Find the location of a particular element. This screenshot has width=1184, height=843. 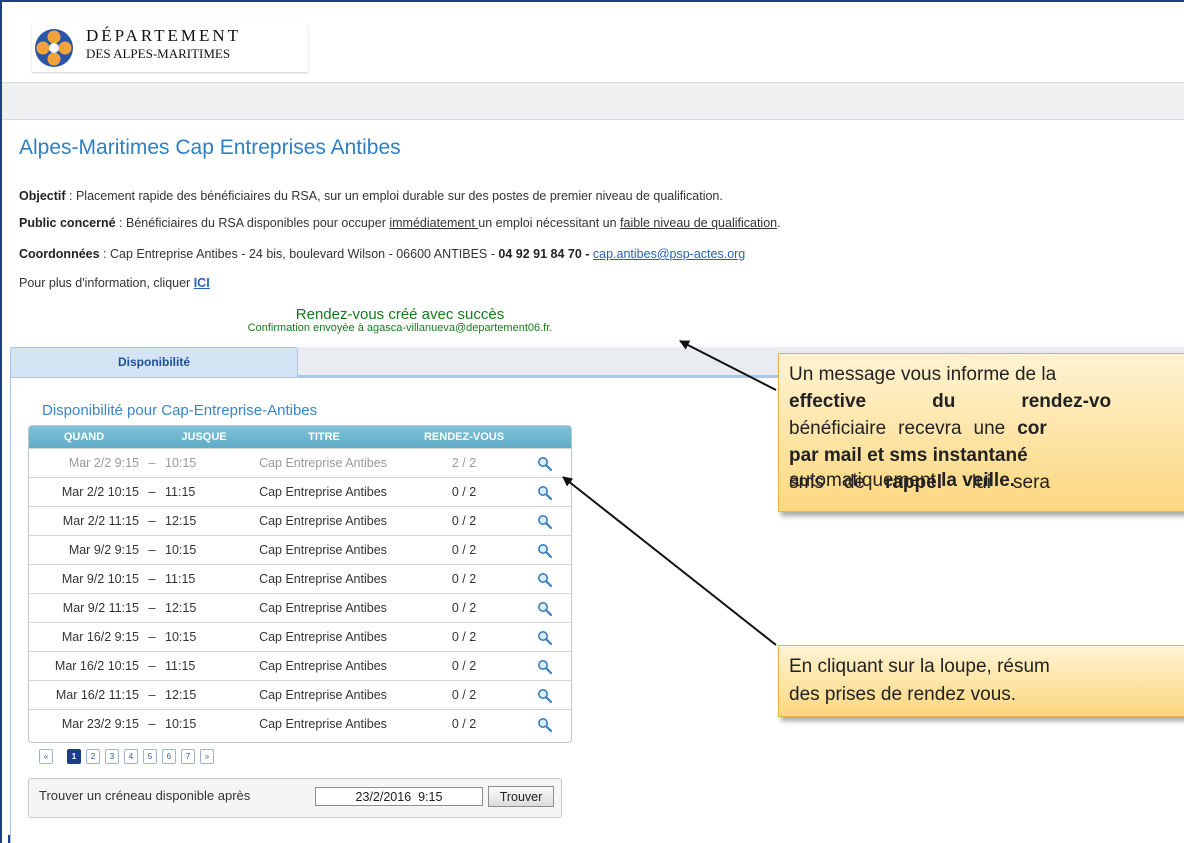

callout-1-line-1: Un message vous informe de la is located at coordinates (923, 374).